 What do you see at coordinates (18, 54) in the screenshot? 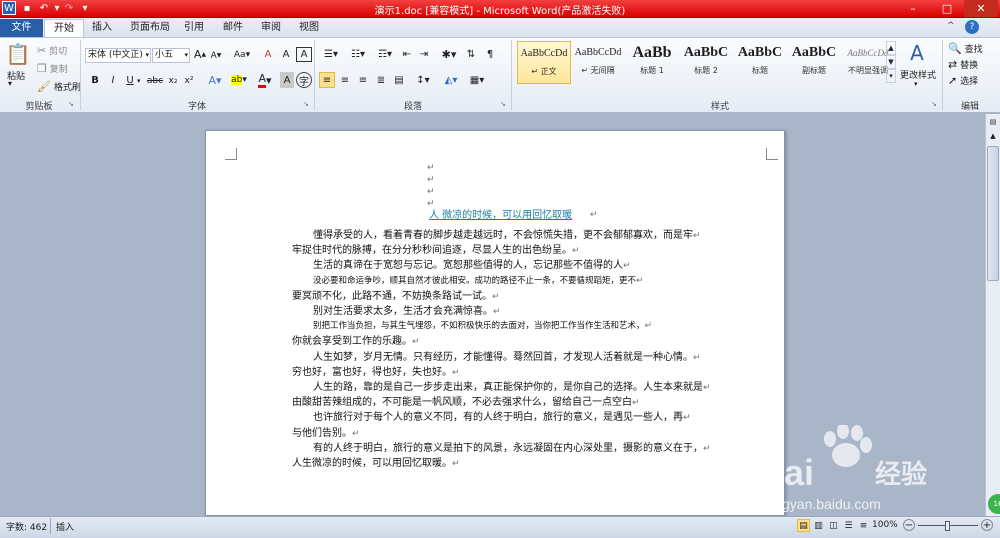
I see `paste-icon: 📋` at bounding box center [18, 54].